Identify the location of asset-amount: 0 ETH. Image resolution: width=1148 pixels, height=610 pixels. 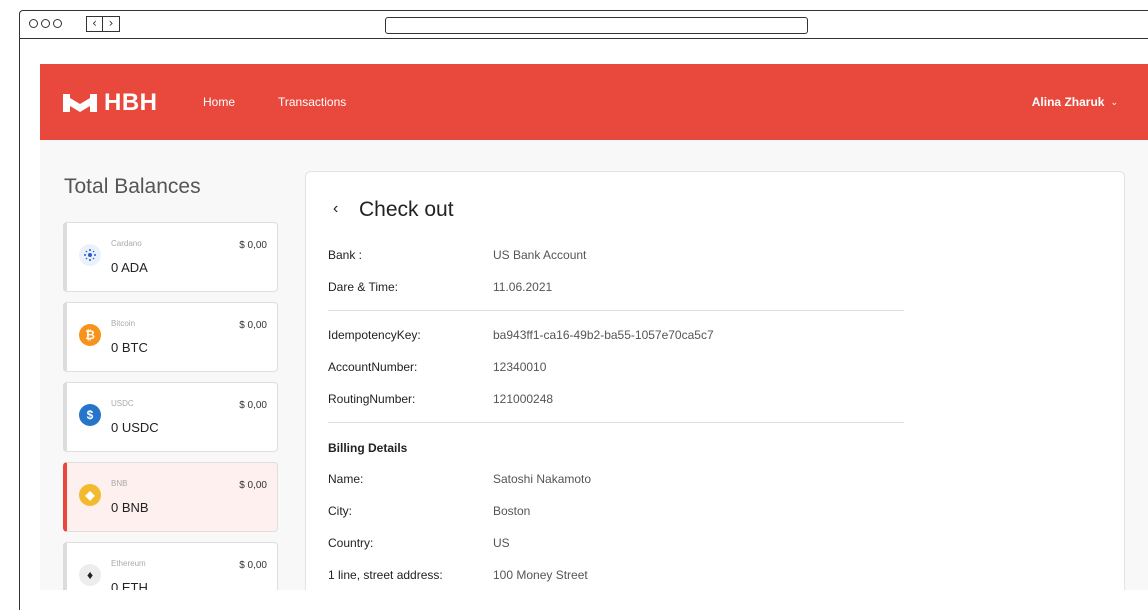
(129, 585).